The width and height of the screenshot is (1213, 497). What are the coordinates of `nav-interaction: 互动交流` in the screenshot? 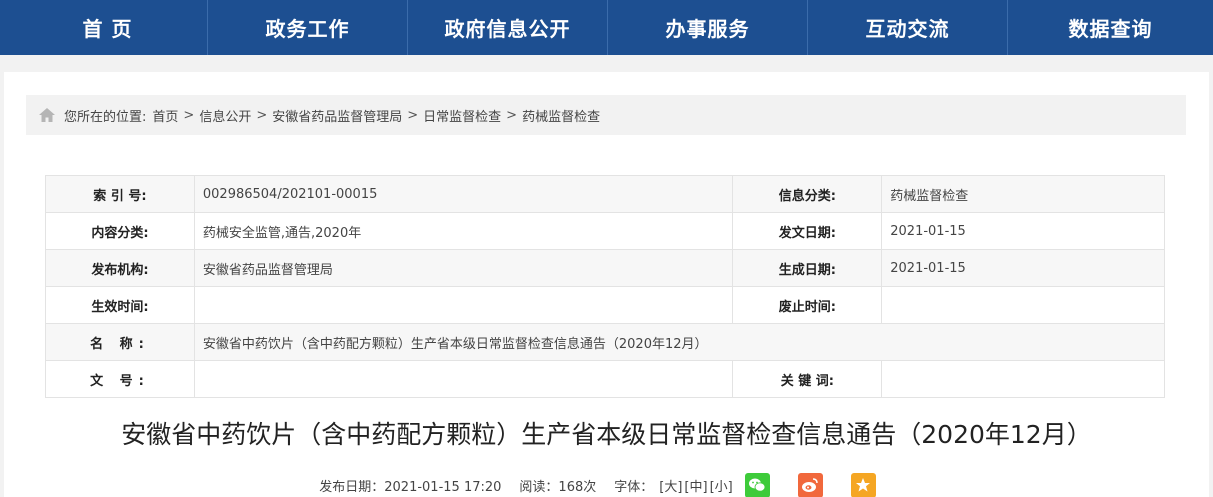 It's located at (908, 27).